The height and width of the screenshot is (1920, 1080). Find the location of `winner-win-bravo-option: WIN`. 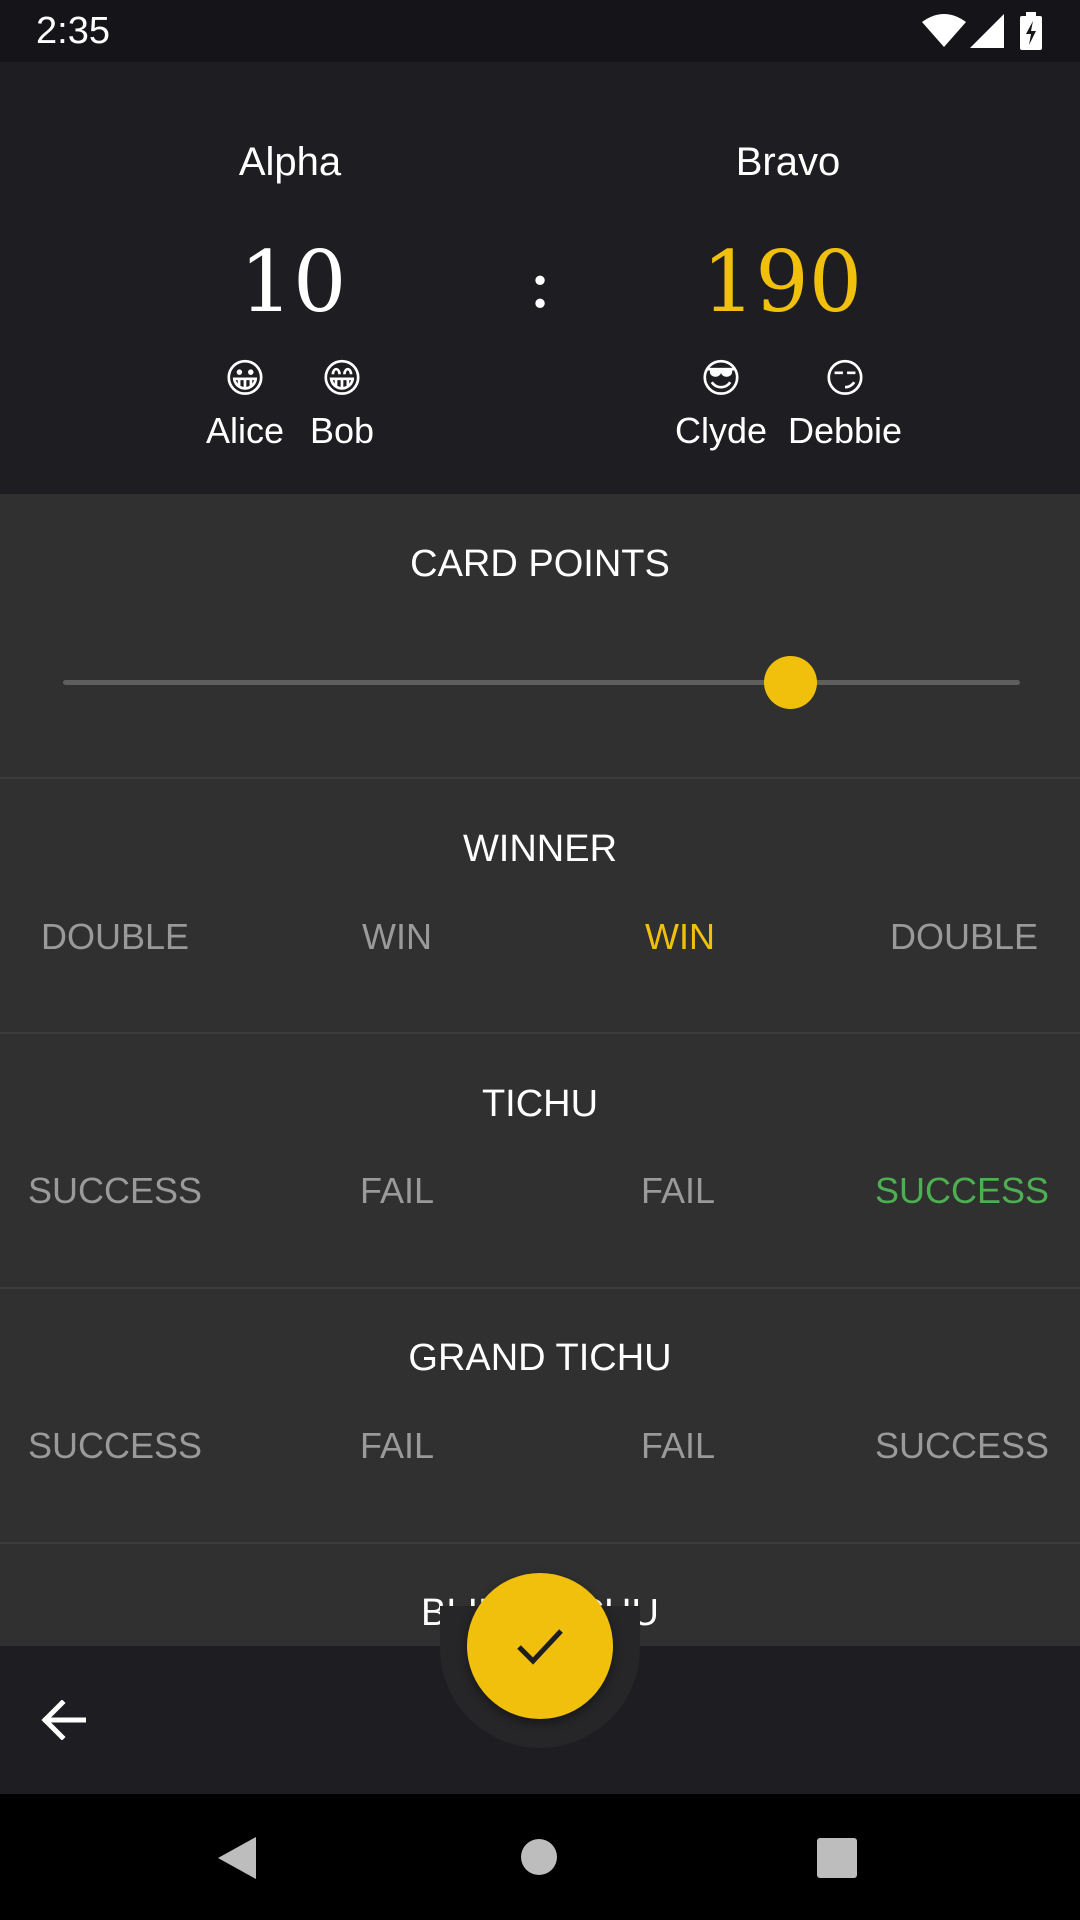

winner-win-bravo-option: WIN is located at coordinates (680, 937).